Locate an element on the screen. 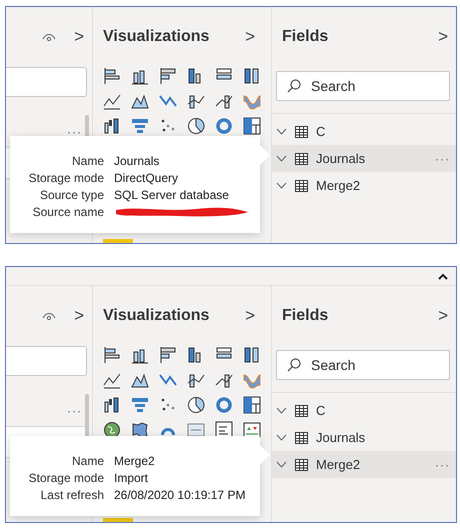  map-icon is located at coordinates (140, 430).